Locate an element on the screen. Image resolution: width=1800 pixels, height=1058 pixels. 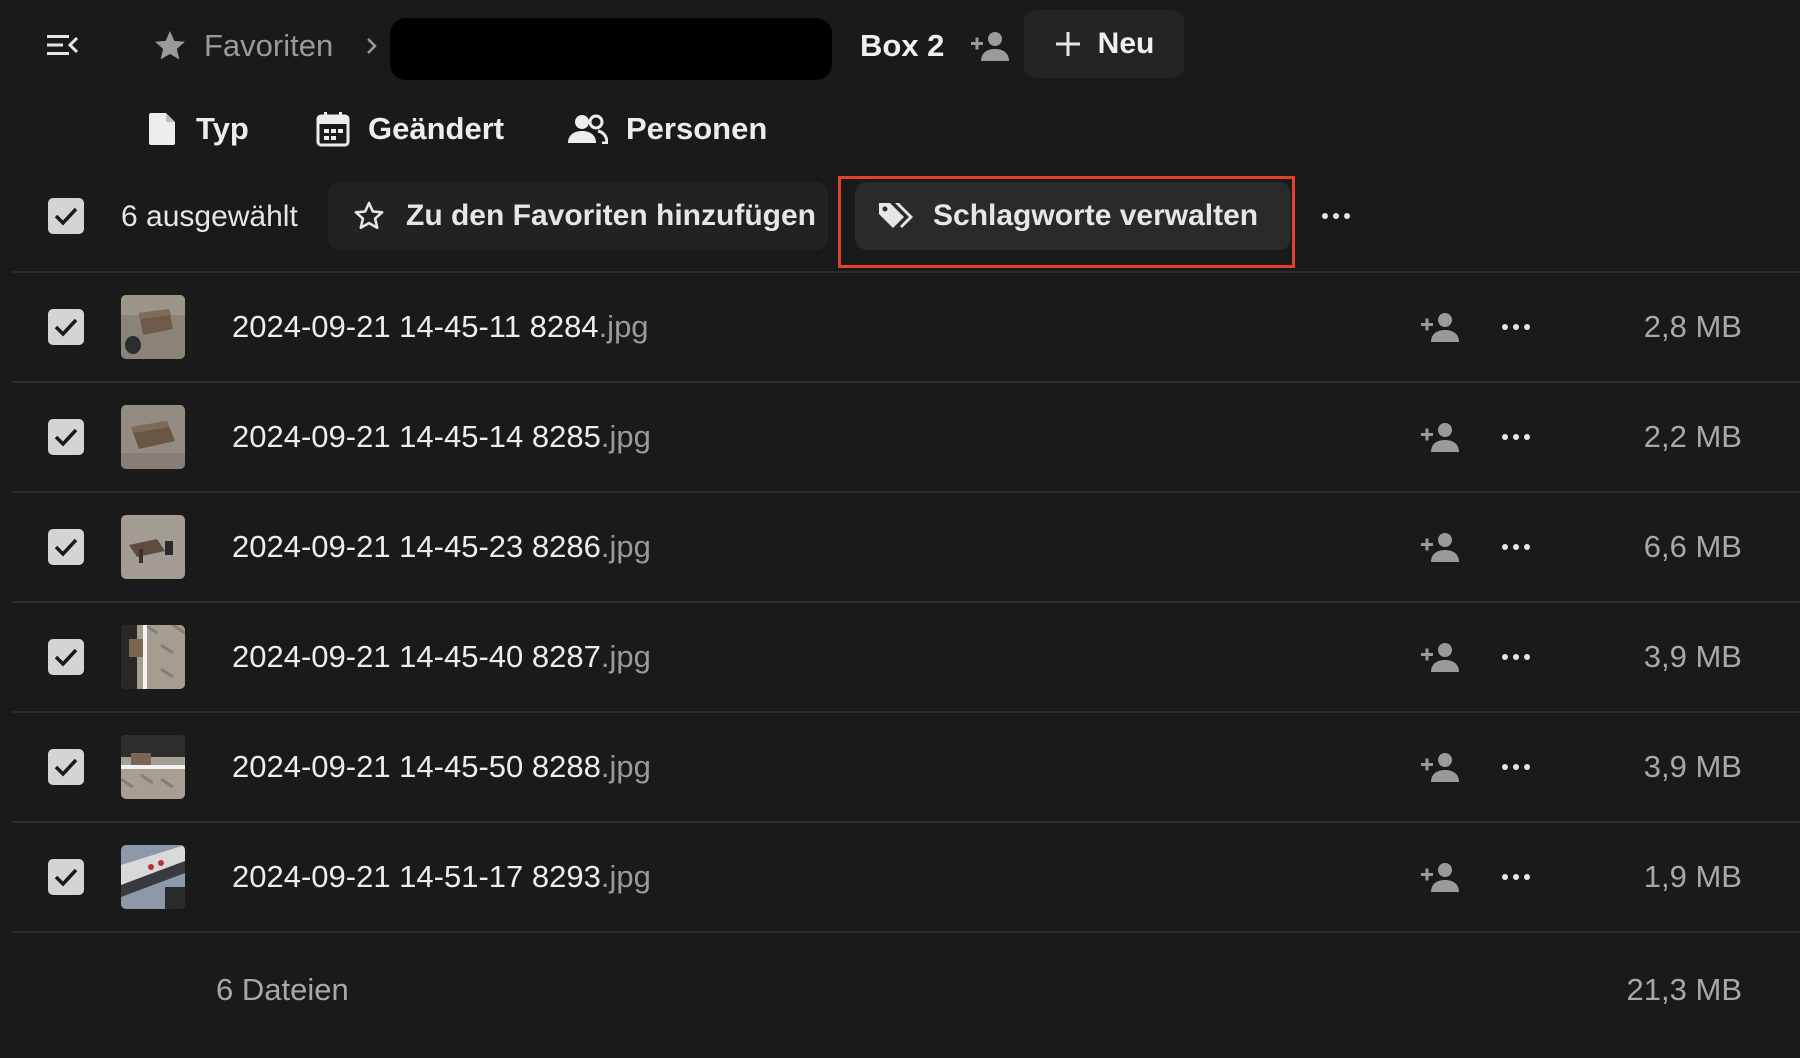
file-basename: 2024-09-21 14-45-11 8284 is located at coordinates (415, 326).